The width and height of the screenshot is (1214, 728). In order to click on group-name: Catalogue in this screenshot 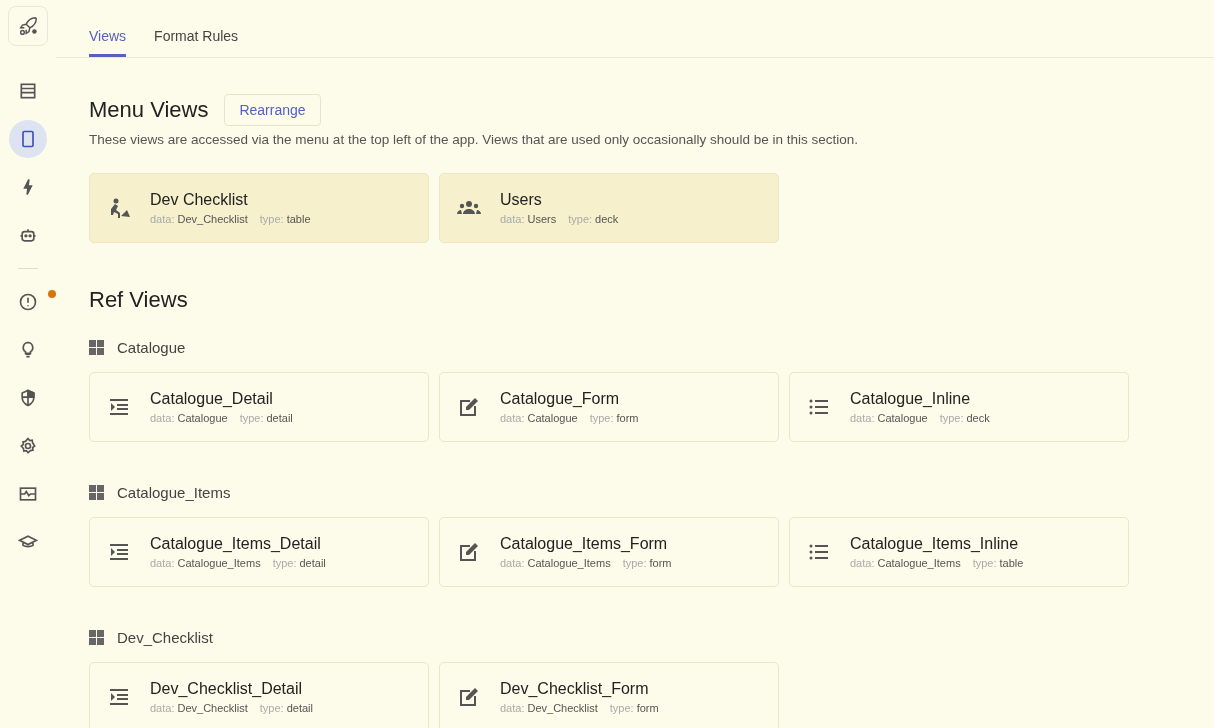, I will do `click(151, 347)`.